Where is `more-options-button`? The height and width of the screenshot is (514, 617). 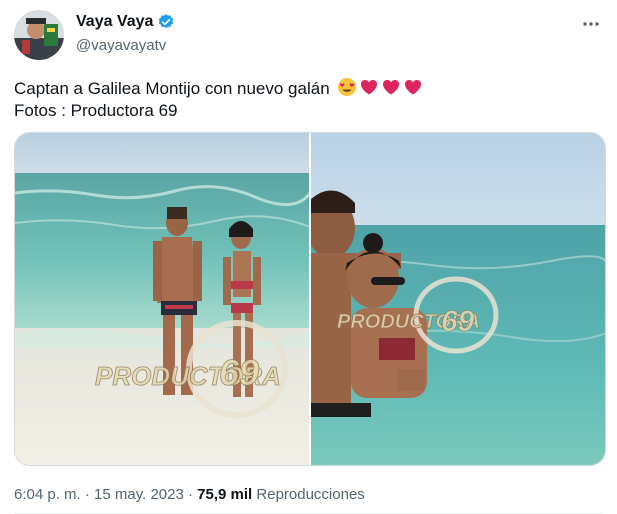
more-options-button is located at coordinates (591, 24).